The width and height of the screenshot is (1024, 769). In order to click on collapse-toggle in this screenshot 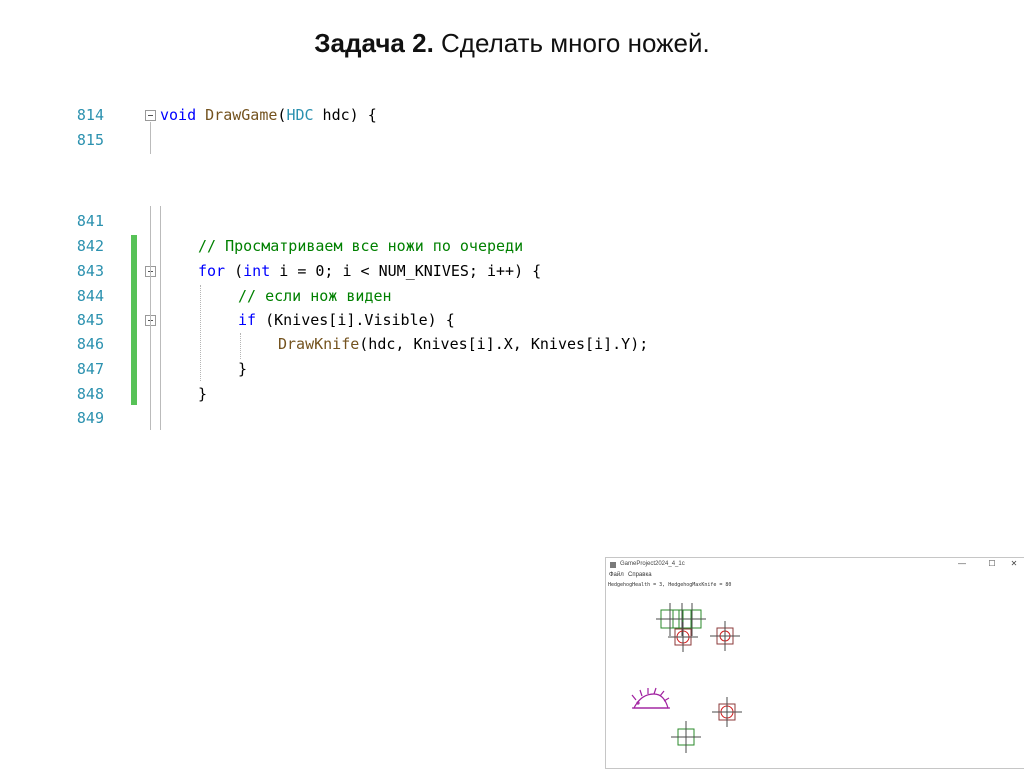, I will do `click(150, 115)`.